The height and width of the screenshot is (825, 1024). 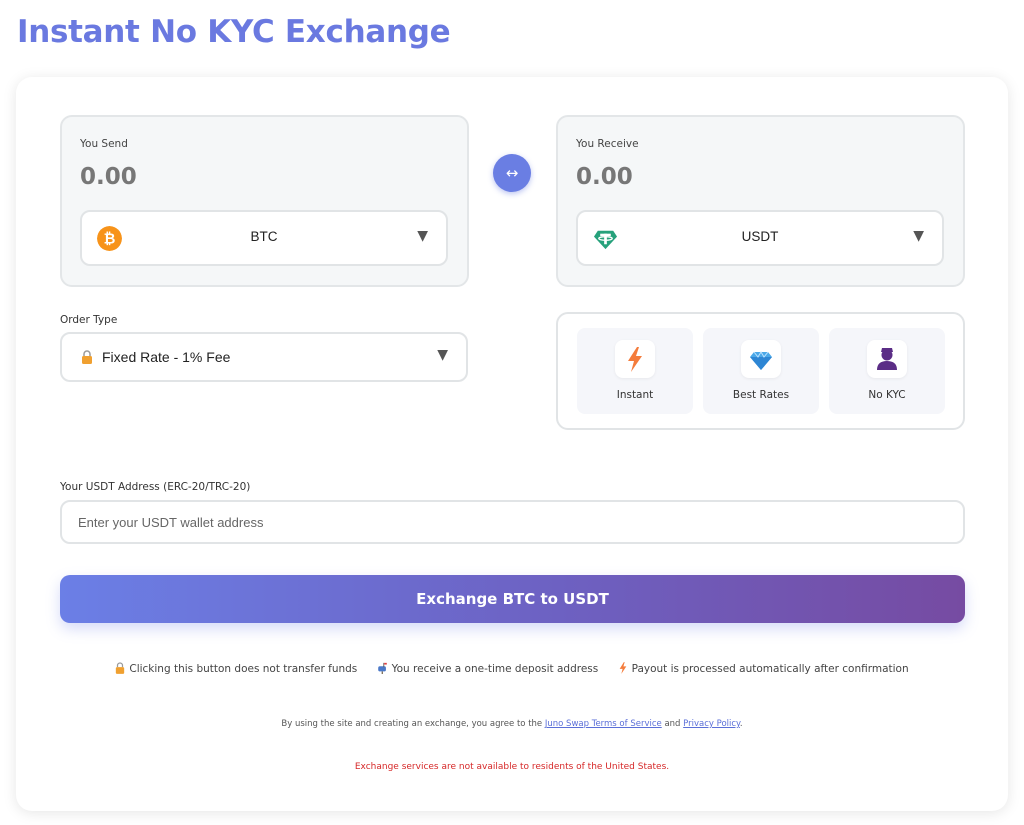 I want to click on note-text: You receive a one-time deposit address, so click(x=495, y=669).